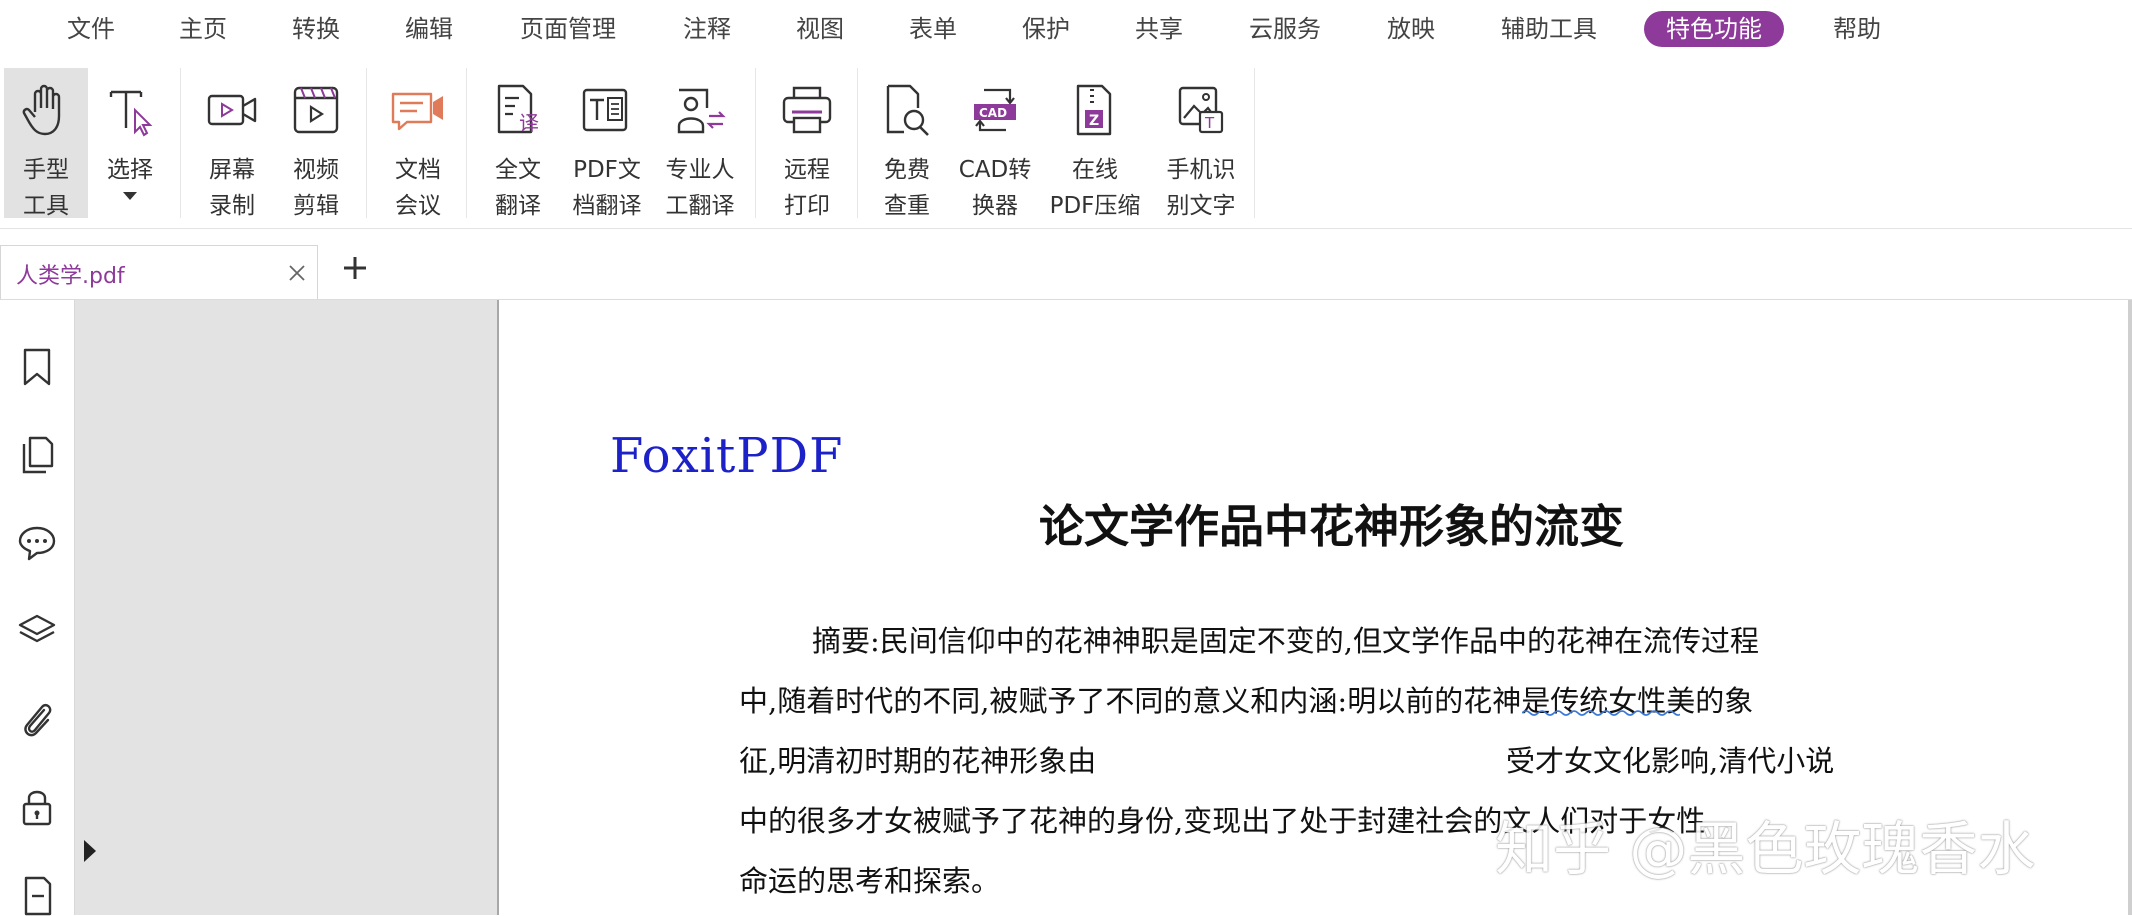  Describe the element at coordinates (1066, 264) in the screenshot. I see `document-tab-bar: 人类学.pdf` at that location.